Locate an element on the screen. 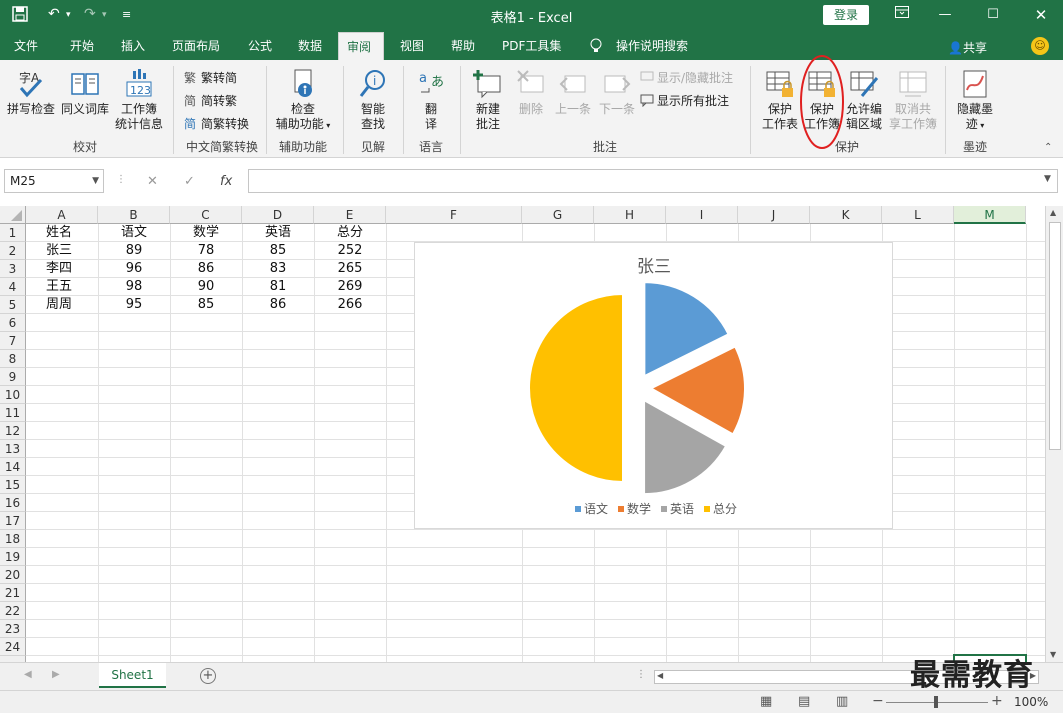 The image size is (1063, 713). next-comment-button: 下一条 is located at coordinates (617, 92).